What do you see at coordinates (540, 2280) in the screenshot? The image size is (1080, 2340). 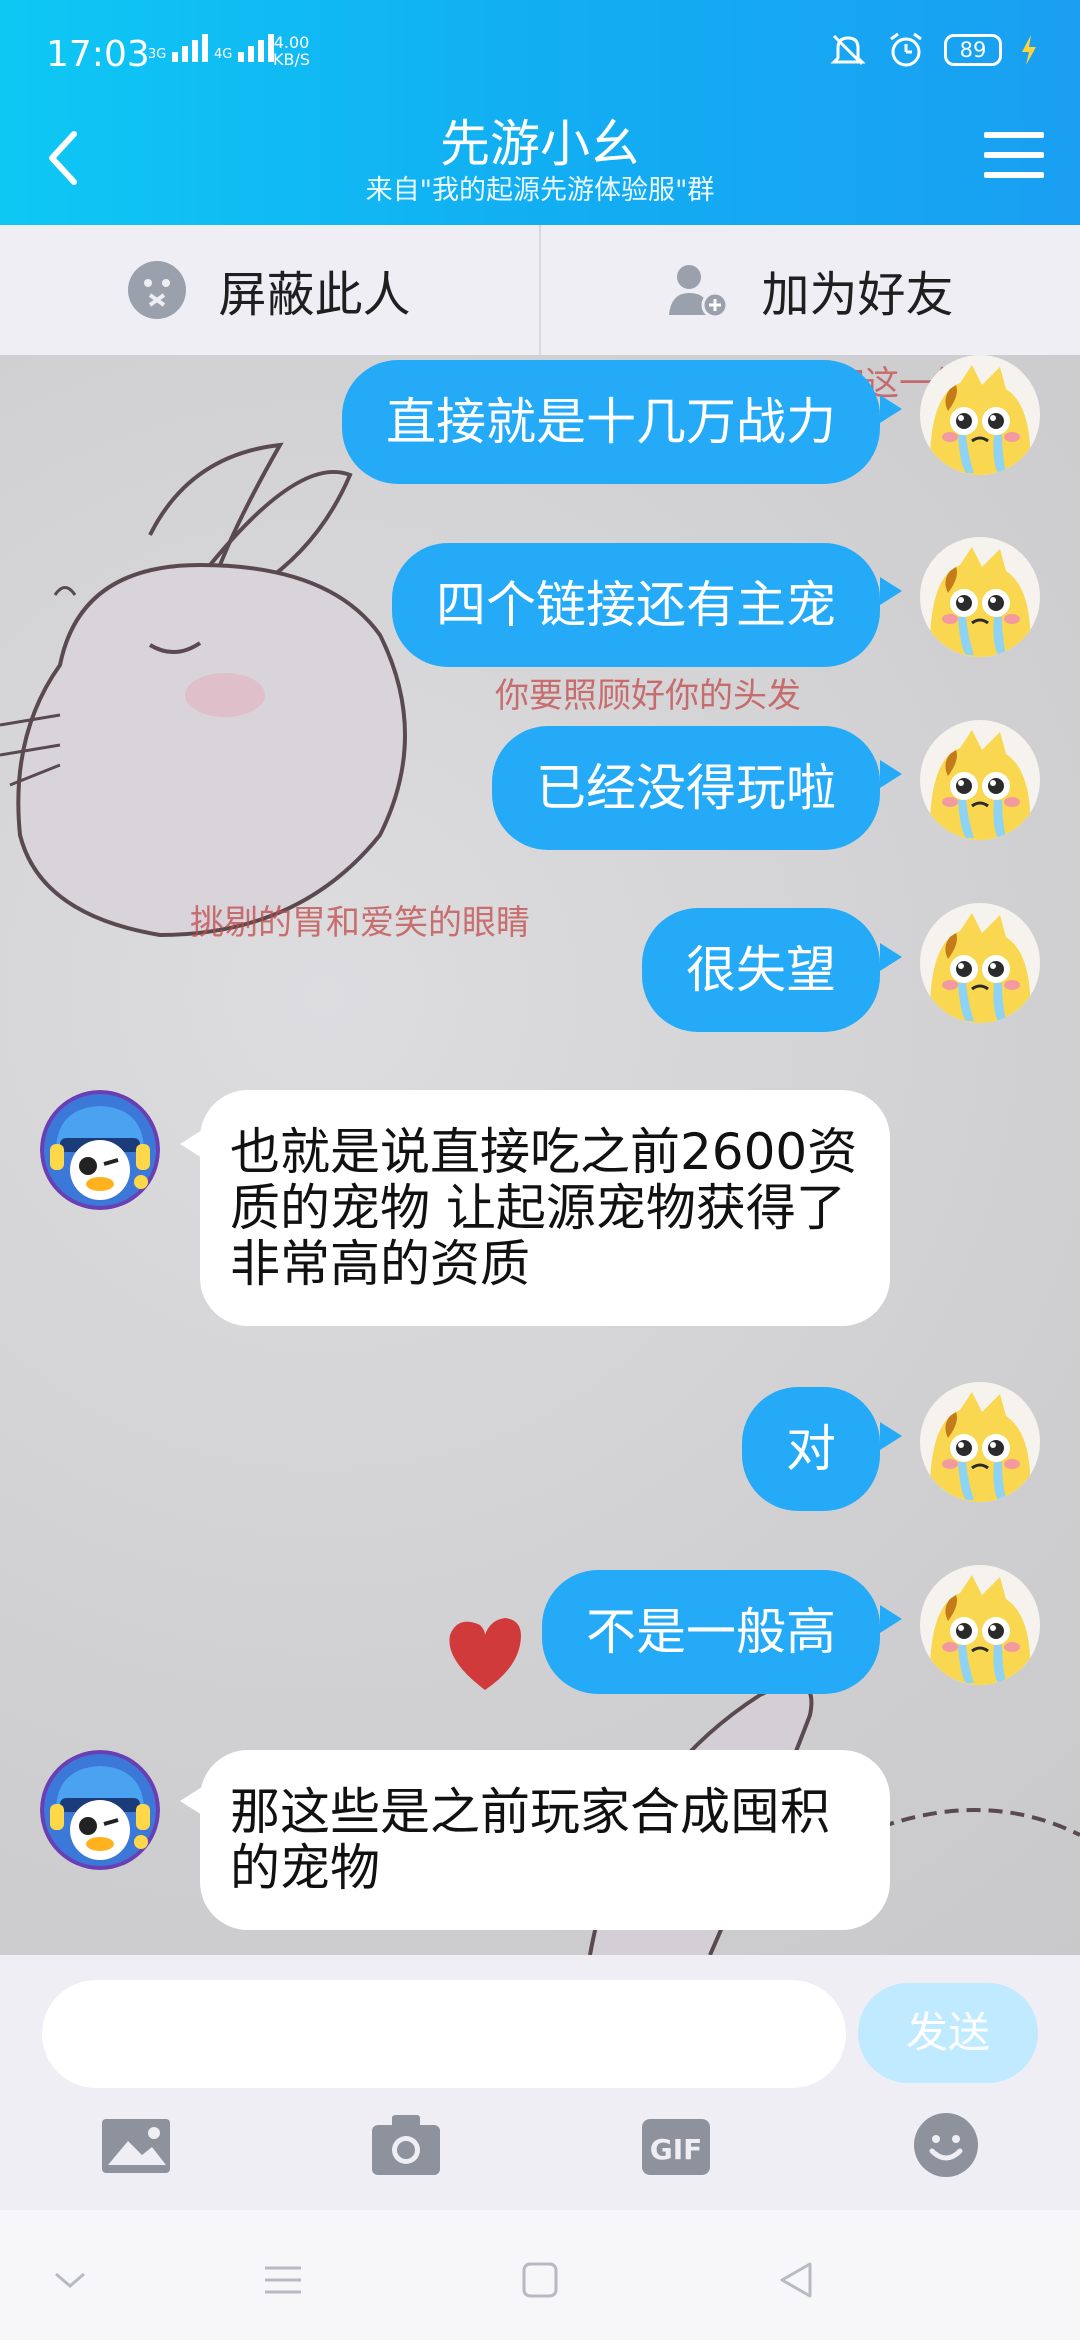 I see `home-icon` at bounding box center [540, 2280].